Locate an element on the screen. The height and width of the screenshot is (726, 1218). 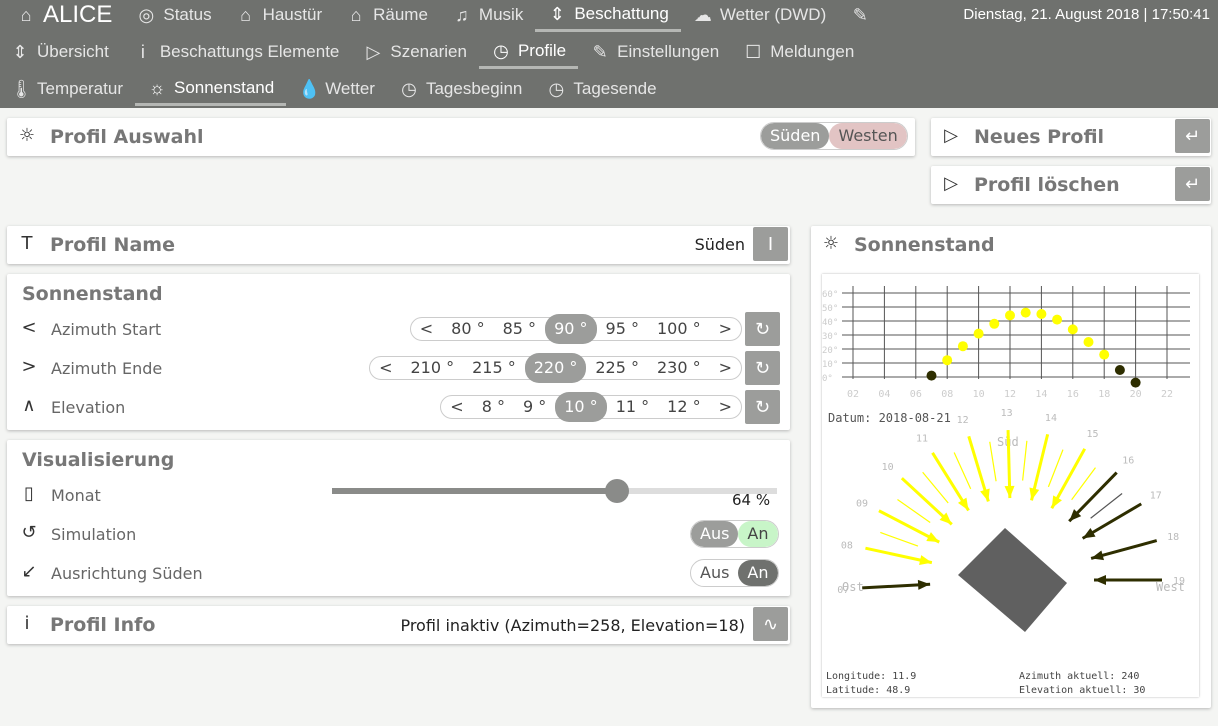
chevron-left-icon: < is located at coordinates (29, 327).